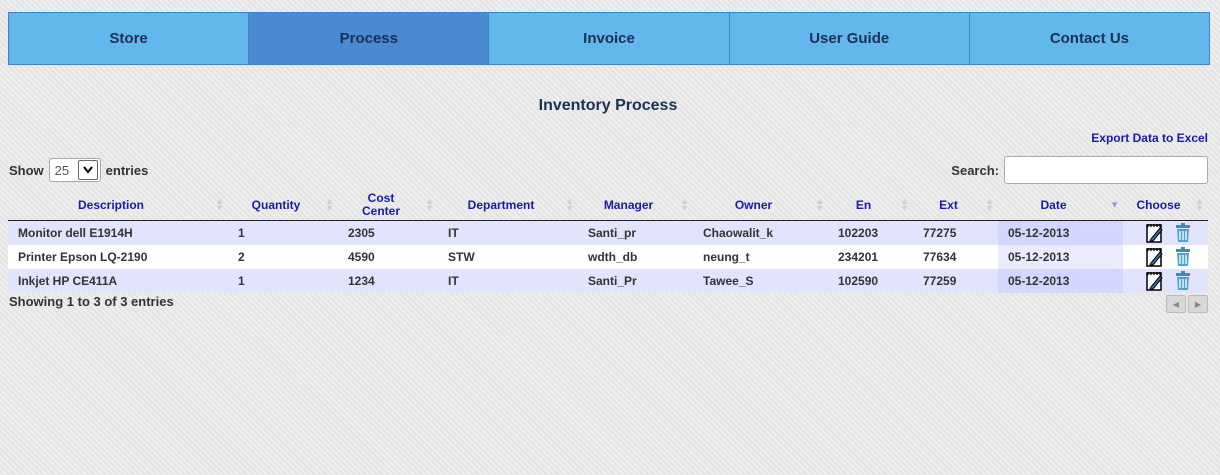 The height and width of the screenshot is (475, 1220). What do you see at coordinates (1060, 205) in the screenshot?
I see `col-header-date: Date ▼` at bounding box center [1060, 205].